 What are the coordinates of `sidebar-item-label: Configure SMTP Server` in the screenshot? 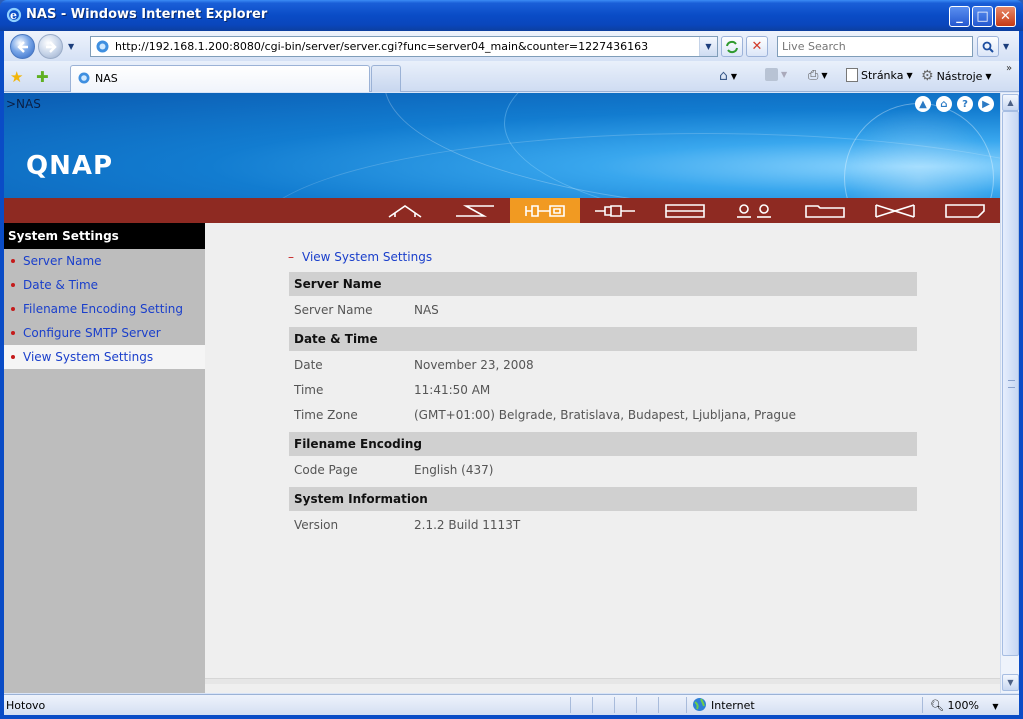 It's located at (92, 333).